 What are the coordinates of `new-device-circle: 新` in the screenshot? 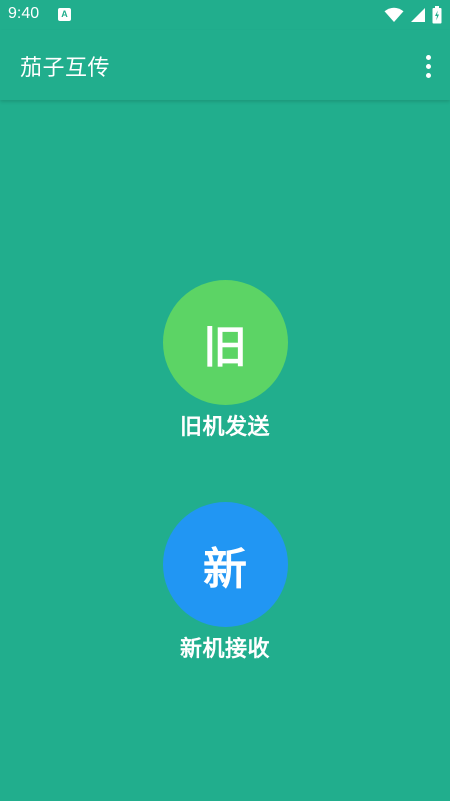 It's located at (225, 564).